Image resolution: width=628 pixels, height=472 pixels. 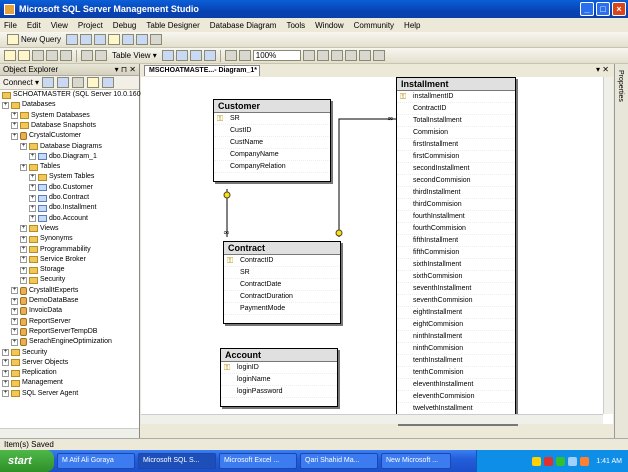 What do you see at coordinates (456, 301) in the screenshot?
I see `column-row: seventhCommision` at bounding box center [456, 301].